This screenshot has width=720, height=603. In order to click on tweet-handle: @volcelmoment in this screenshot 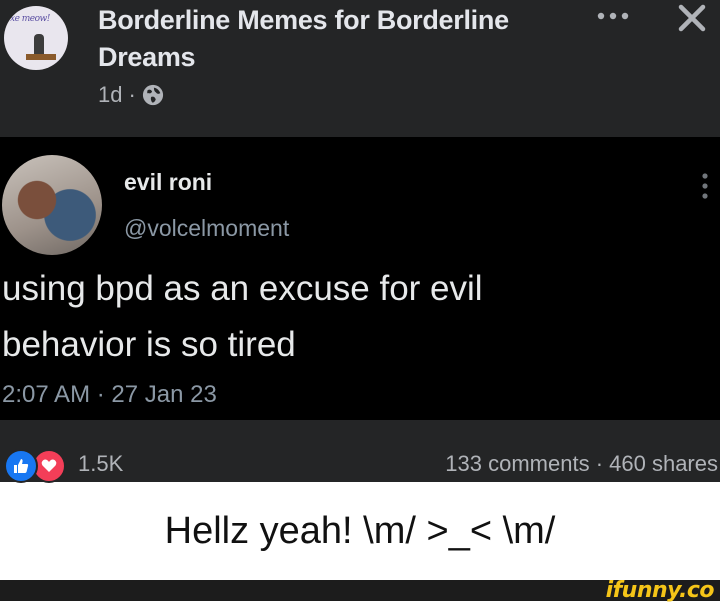, I will do `click(207, 228)`.